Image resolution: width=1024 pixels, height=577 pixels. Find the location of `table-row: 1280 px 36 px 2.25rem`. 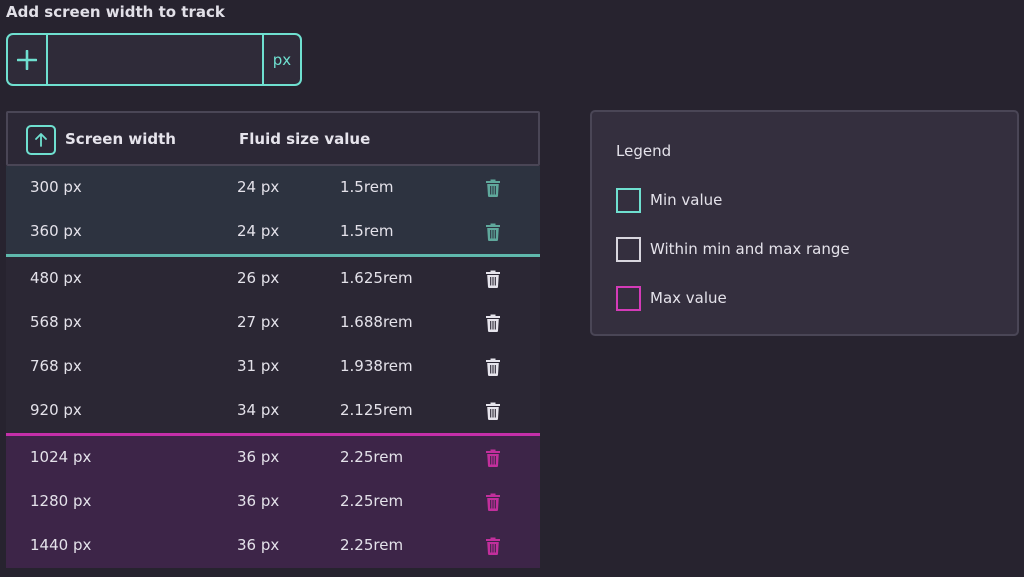

table-row: 1280 px 36 px 2.25rem is located at coordinates (273, 502).